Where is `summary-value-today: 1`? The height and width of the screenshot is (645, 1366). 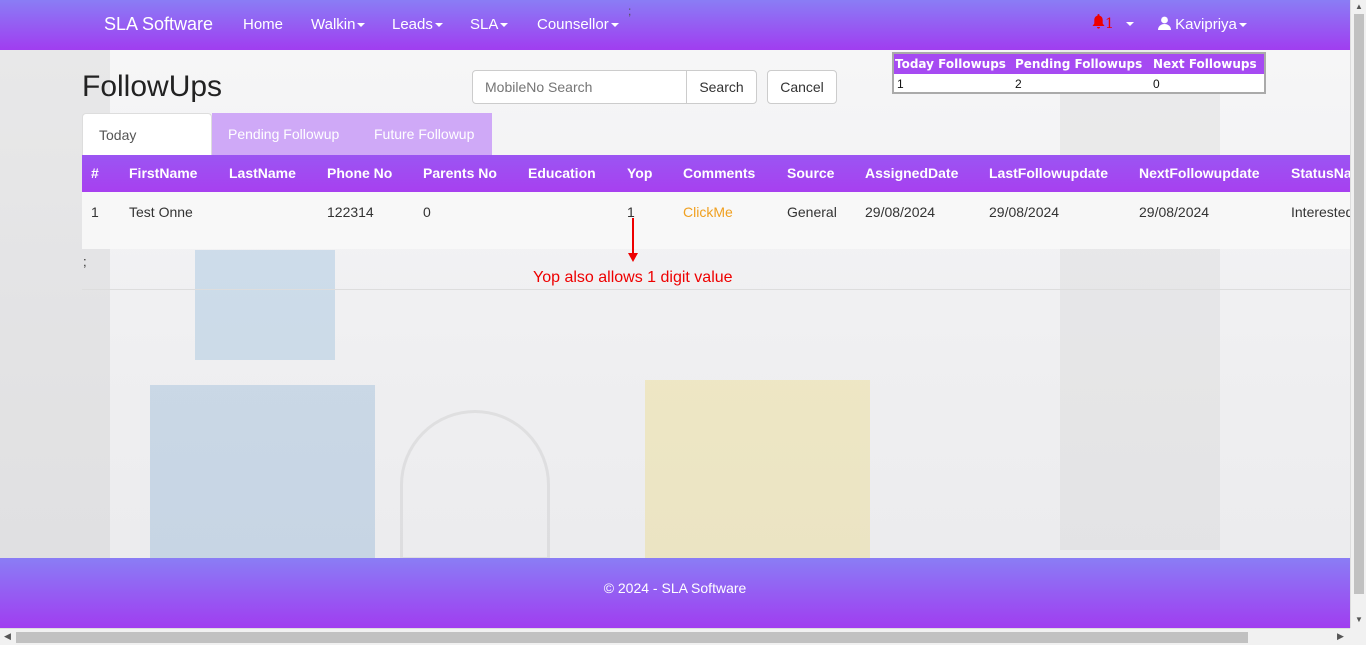
summary-value-today: 1 is located at coordinates (900, 84).